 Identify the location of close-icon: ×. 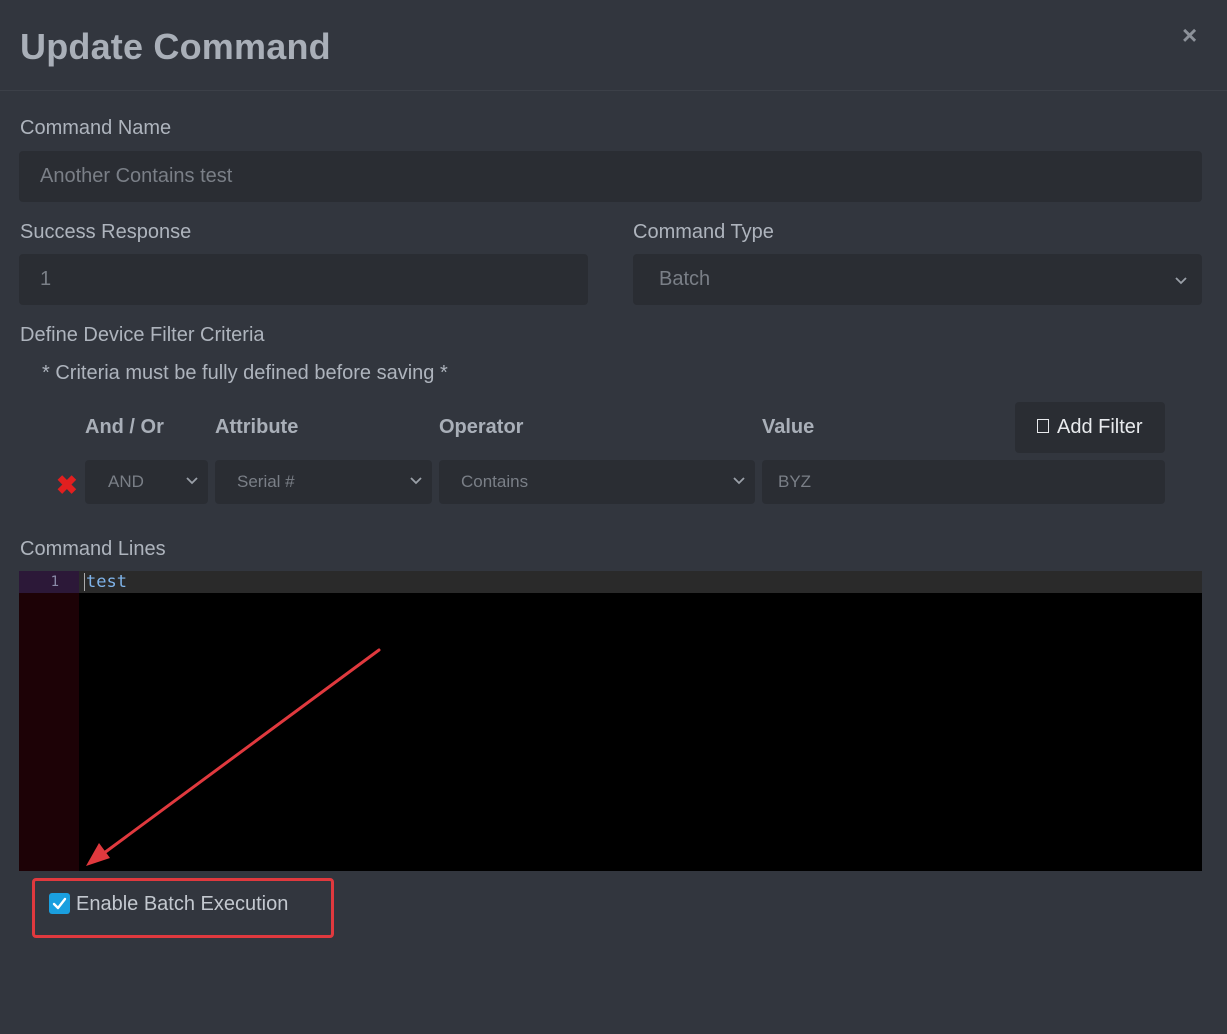
(1189, 35).